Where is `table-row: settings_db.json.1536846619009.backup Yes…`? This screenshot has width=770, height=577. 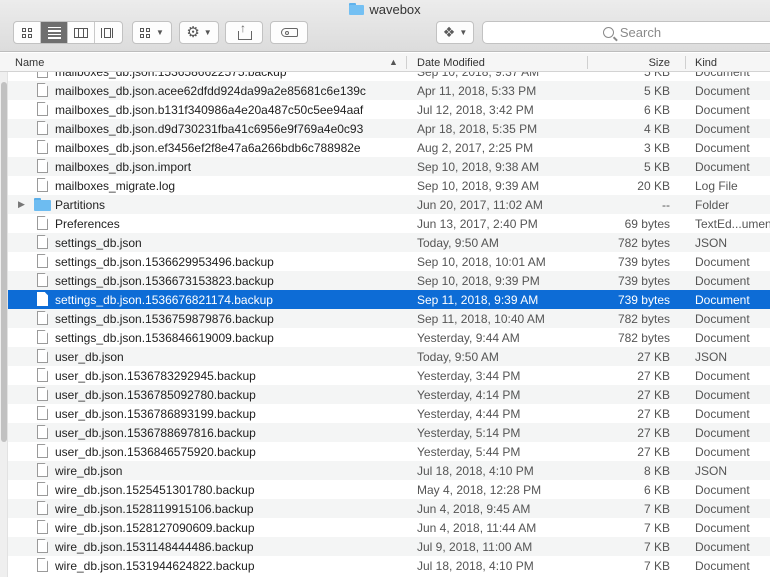
table-row: settings_db.json.1536846619009.backup Yes… is located at coordinates (385, 337).